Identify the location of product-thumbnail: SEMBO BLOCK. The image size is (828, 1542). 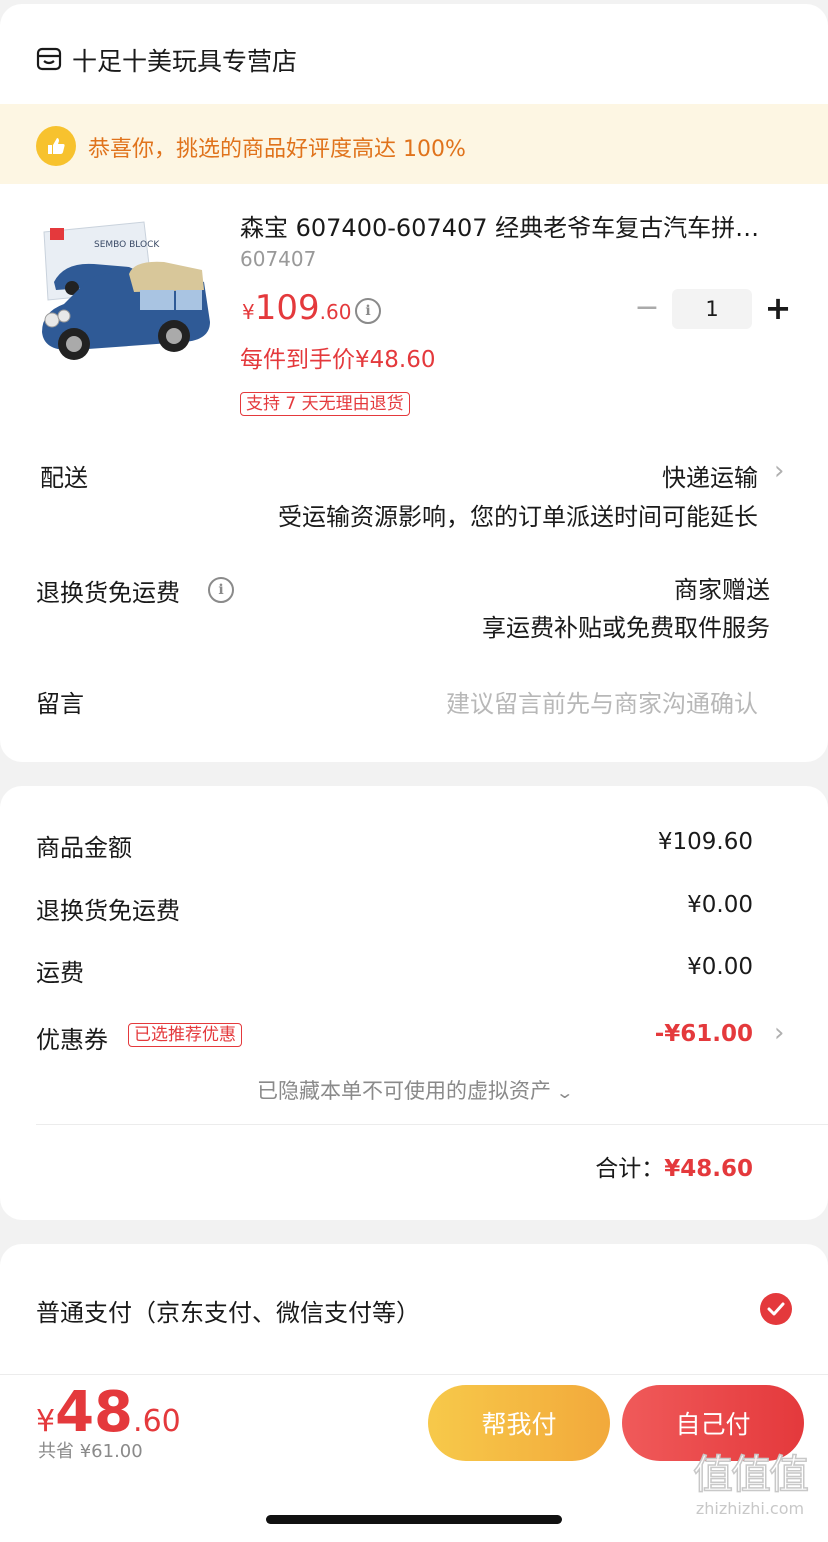
(127, 305).